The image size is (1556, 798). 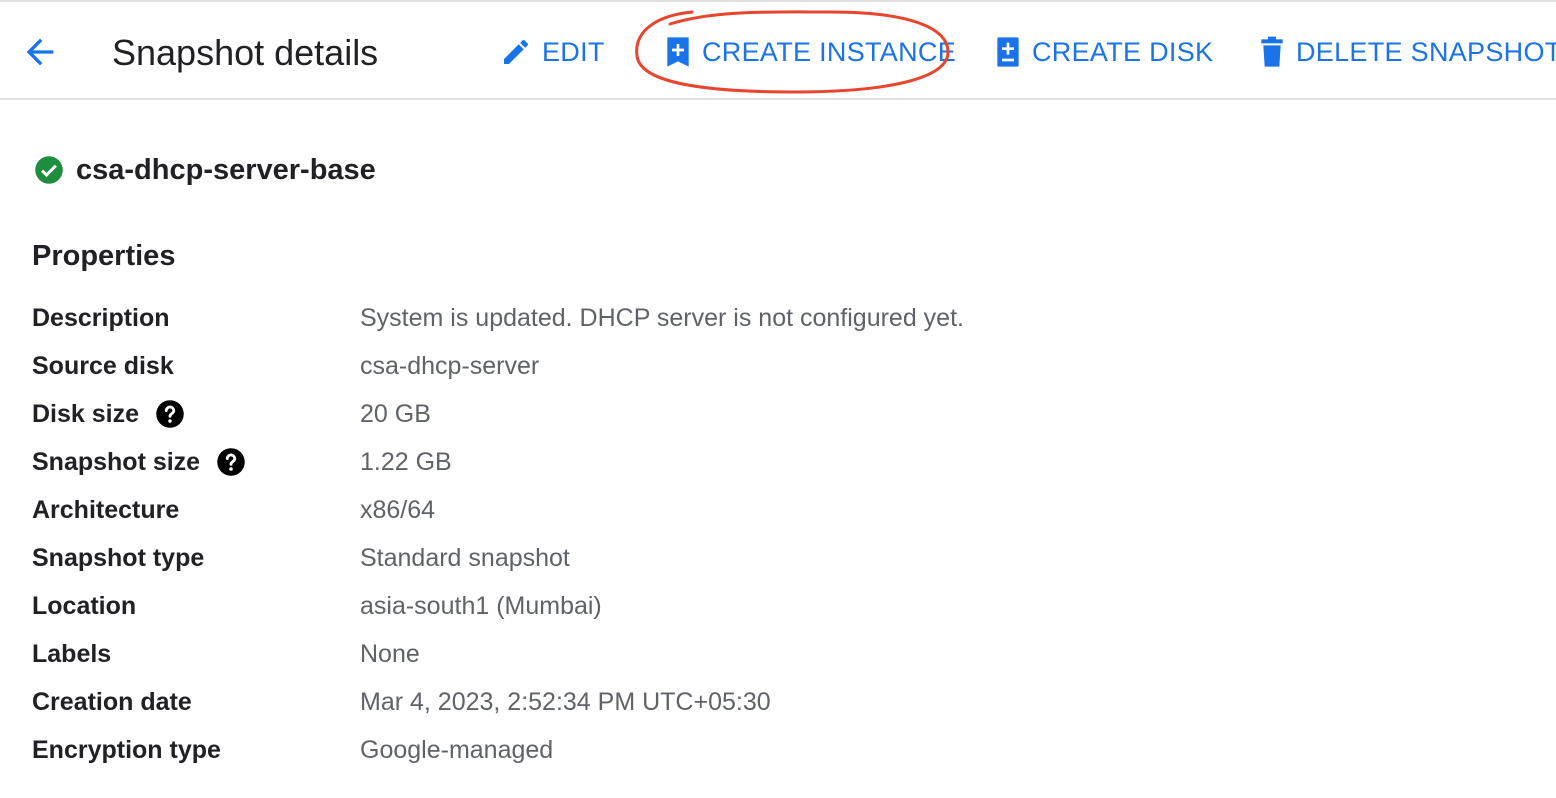 What do you see at coordinates (398, 509) in the screenshot?
I see `property-value: x86/64` at bounding box center [398, 509].